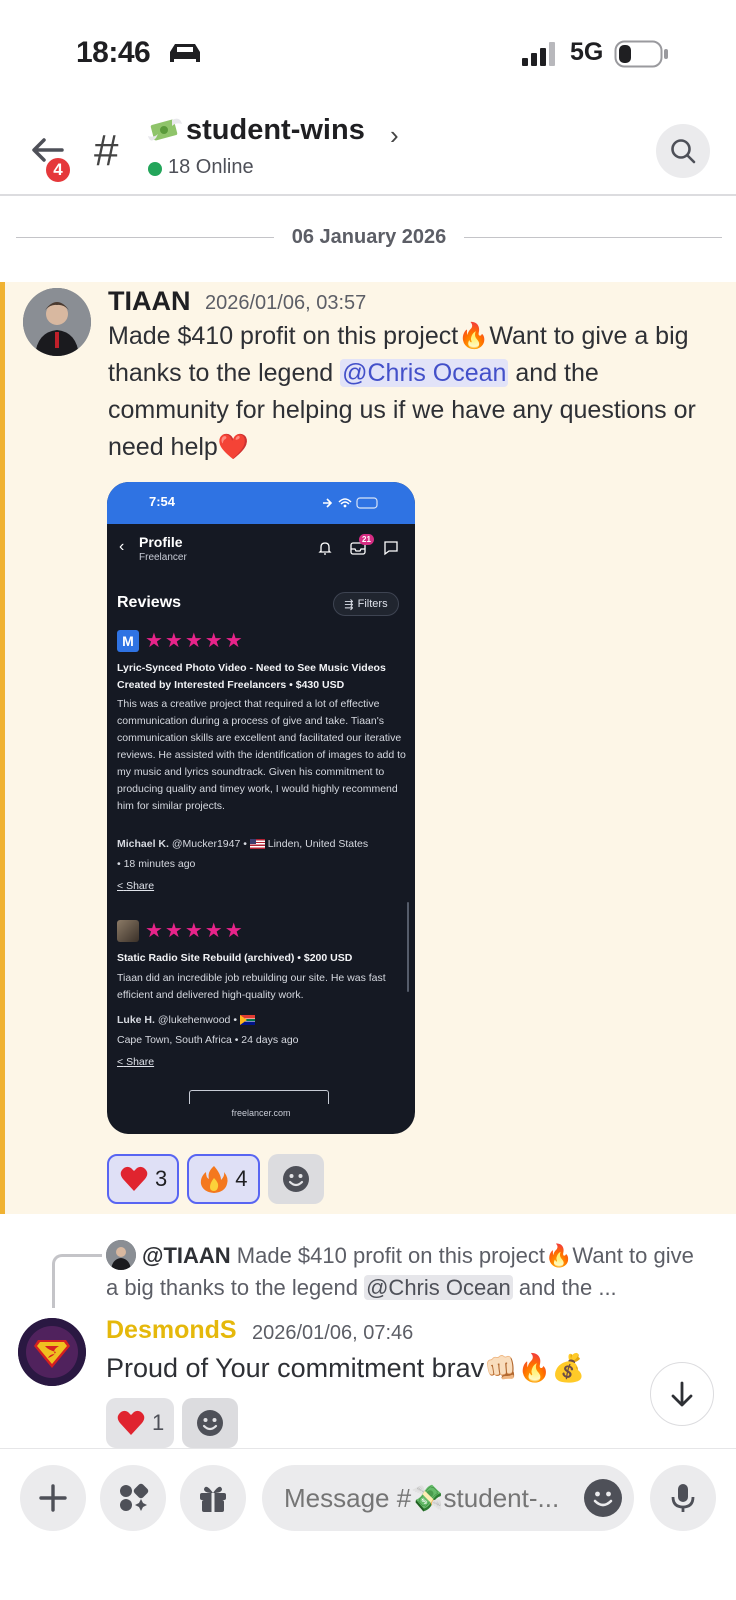 The height and width of the screenshot is (1600, 736). I want to click on reviewer-name: Michael K., so click(143, 844).